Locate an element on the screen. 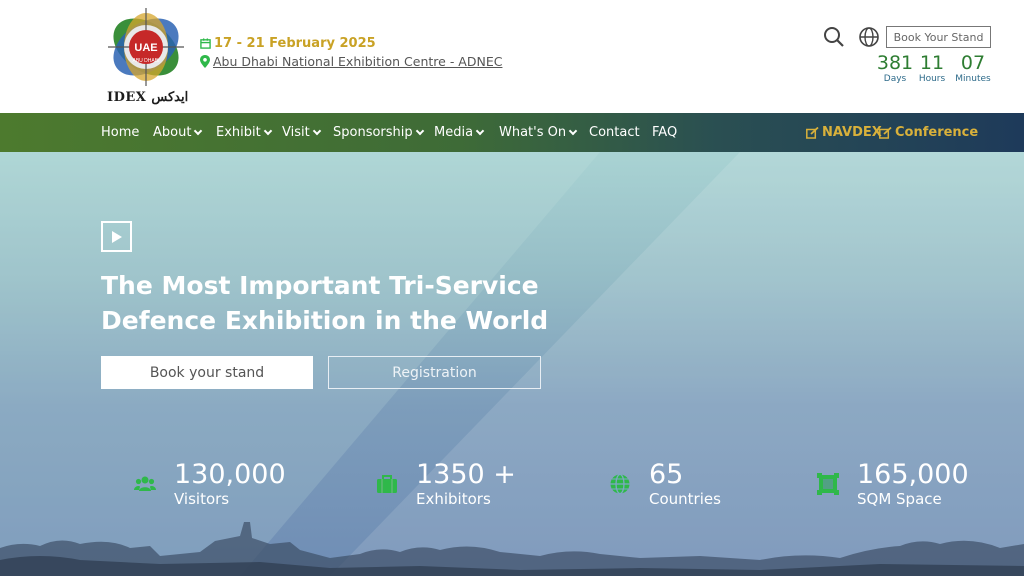  logo-badge-text: UAE is located at coordinates (145, 48).